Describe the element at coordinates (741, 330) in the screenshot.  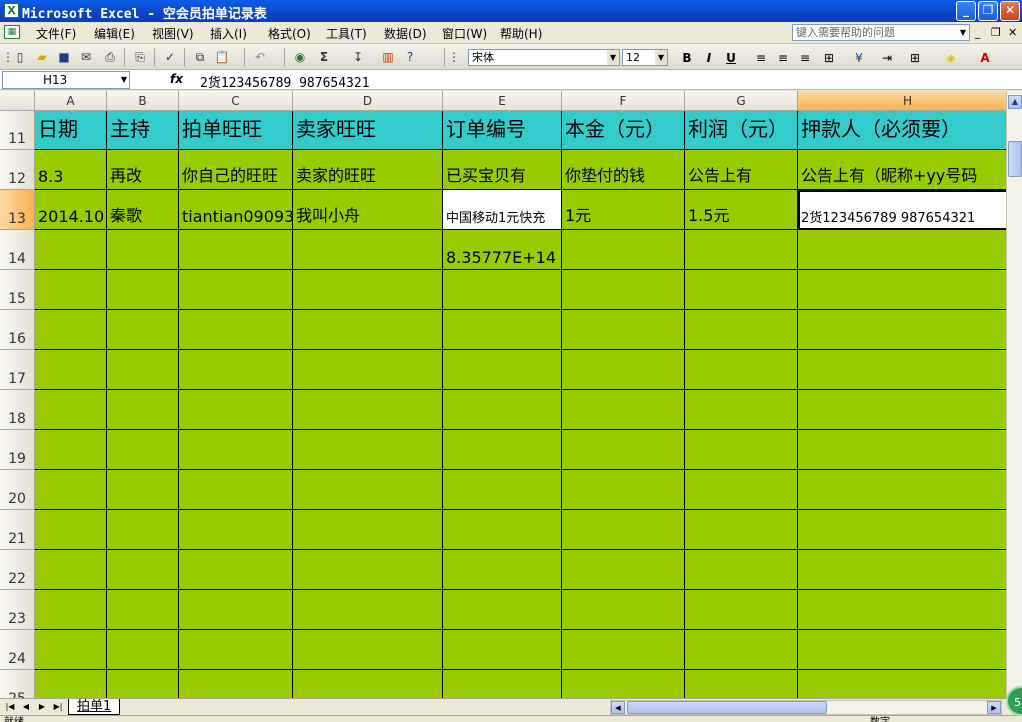
I see `cell-g16` at that location.